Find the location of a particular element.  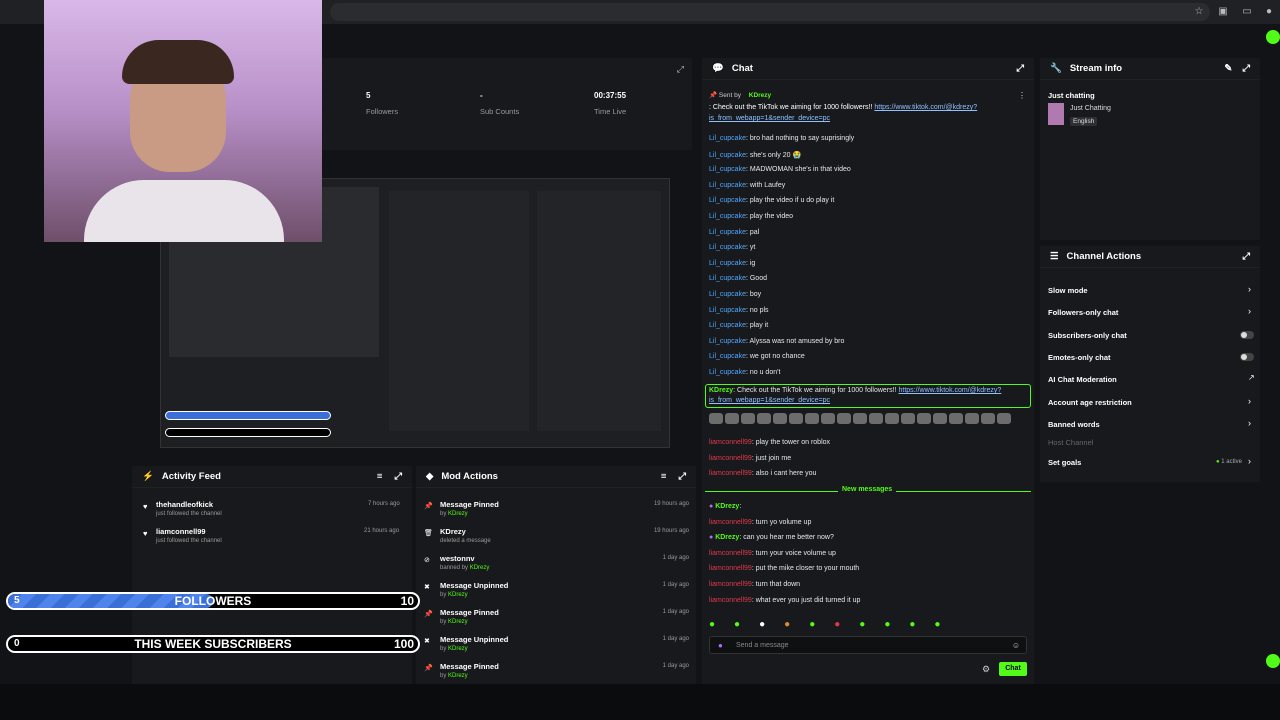

emoji-icon: ☺ is located at coordinates (1016, 645).